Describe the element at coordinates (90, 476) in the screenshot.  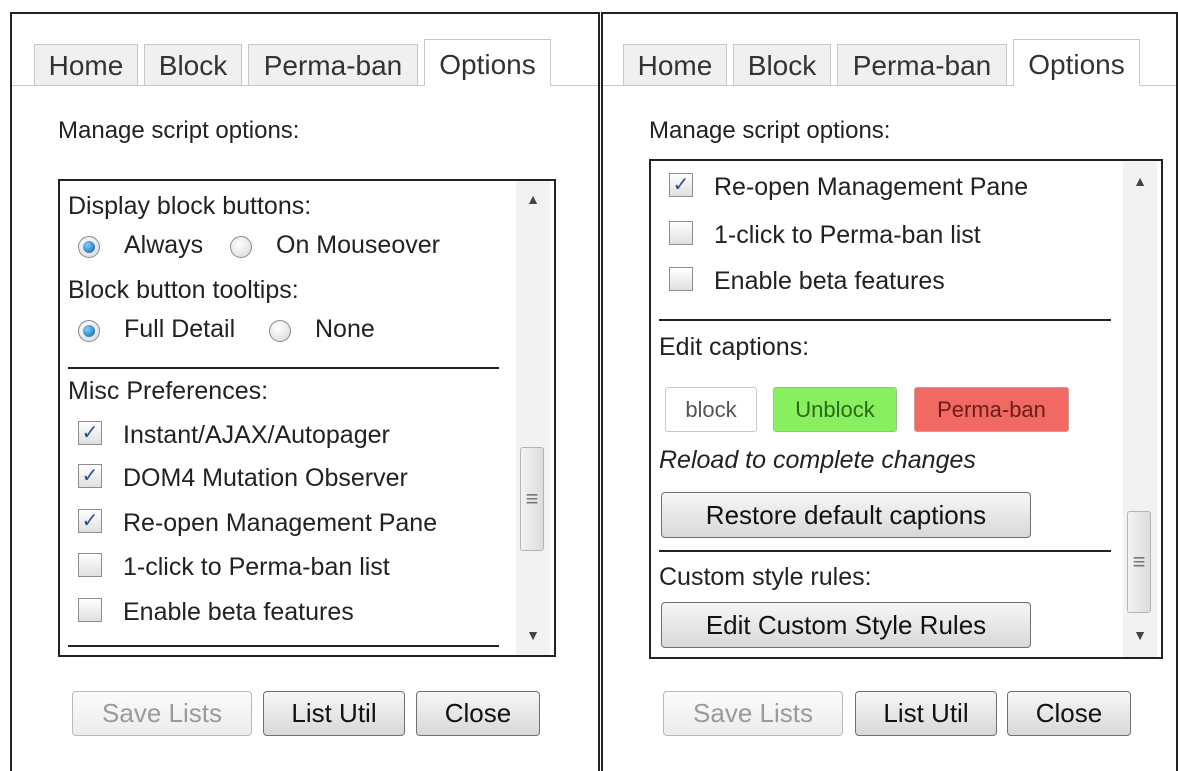
I see `checkbox-dom4-mutation: ✓` at that location.